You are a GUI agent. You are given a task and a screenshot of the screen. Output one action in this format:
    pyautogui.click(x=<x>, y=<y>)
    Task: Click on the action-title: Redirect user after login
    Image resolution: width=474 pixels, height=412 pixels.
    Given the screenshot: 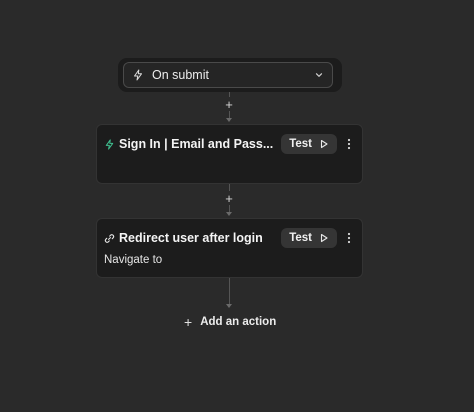 What is the action you would take?
    pyautogui.click(x=191, y=238)
    